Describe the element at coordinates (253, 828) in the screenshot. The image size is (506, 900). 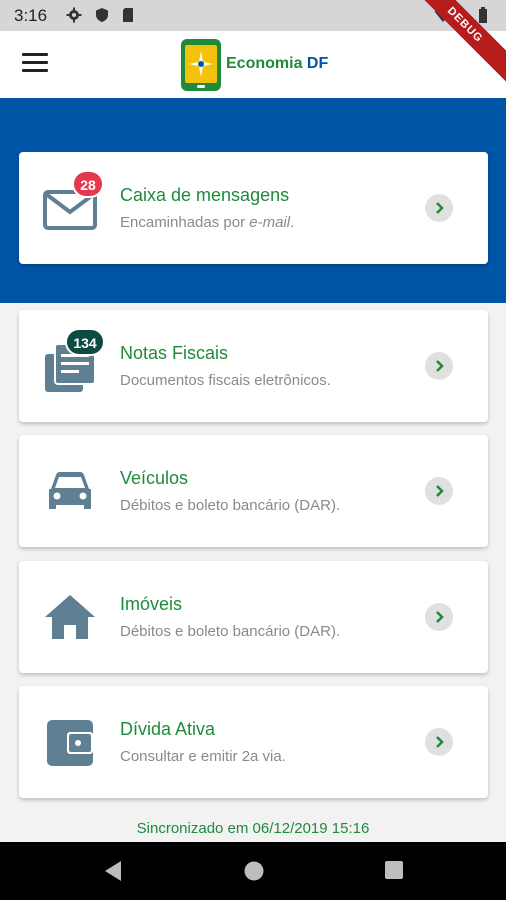
I see `sync-status: Sincronizado em 06/12/2019 15:16` at that location.